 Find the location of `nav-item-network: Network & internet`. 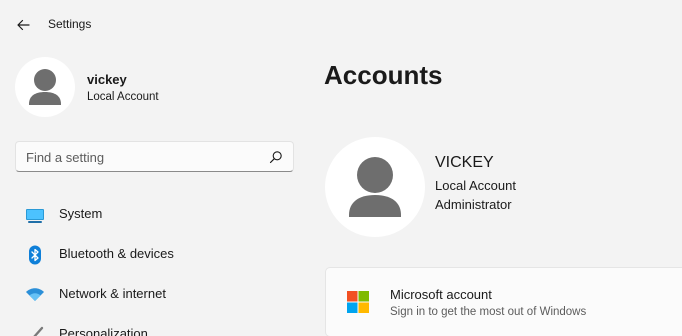

nav-item-network: Network & internet is located at coordinates (154, 294).